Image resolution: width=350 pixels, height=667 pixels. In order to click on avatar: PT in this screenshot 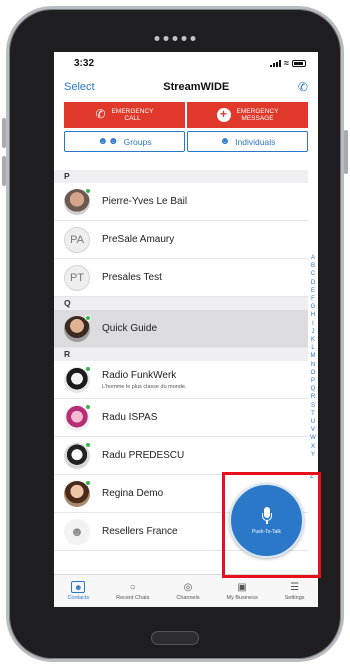, I will do `click(77, 277)`.